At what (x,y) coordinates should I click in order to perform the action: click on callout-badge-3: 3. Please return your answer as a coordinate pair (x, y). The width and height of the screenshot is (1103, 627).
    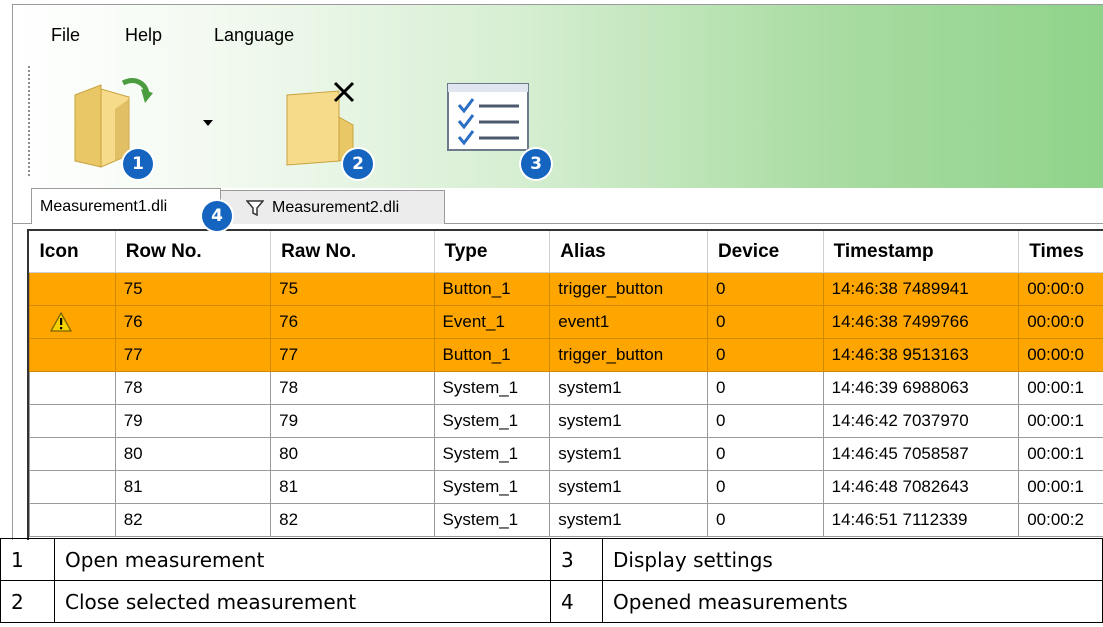
    Looking at the image, I should click on (536, 164).